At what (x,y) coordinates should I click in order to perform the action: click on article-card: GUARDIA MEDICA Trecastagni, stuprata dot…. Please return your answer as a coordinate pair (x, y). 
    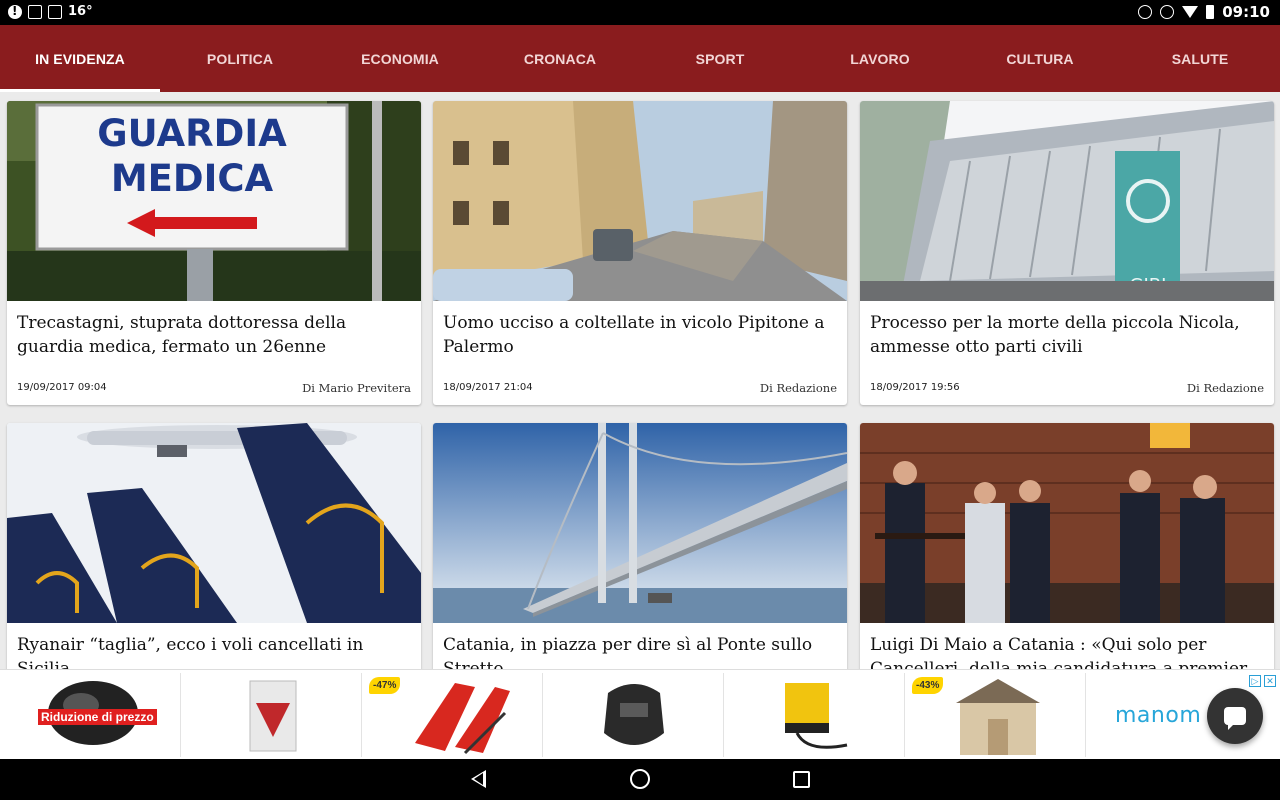
    Looking at the image, I should click on (214, 253).